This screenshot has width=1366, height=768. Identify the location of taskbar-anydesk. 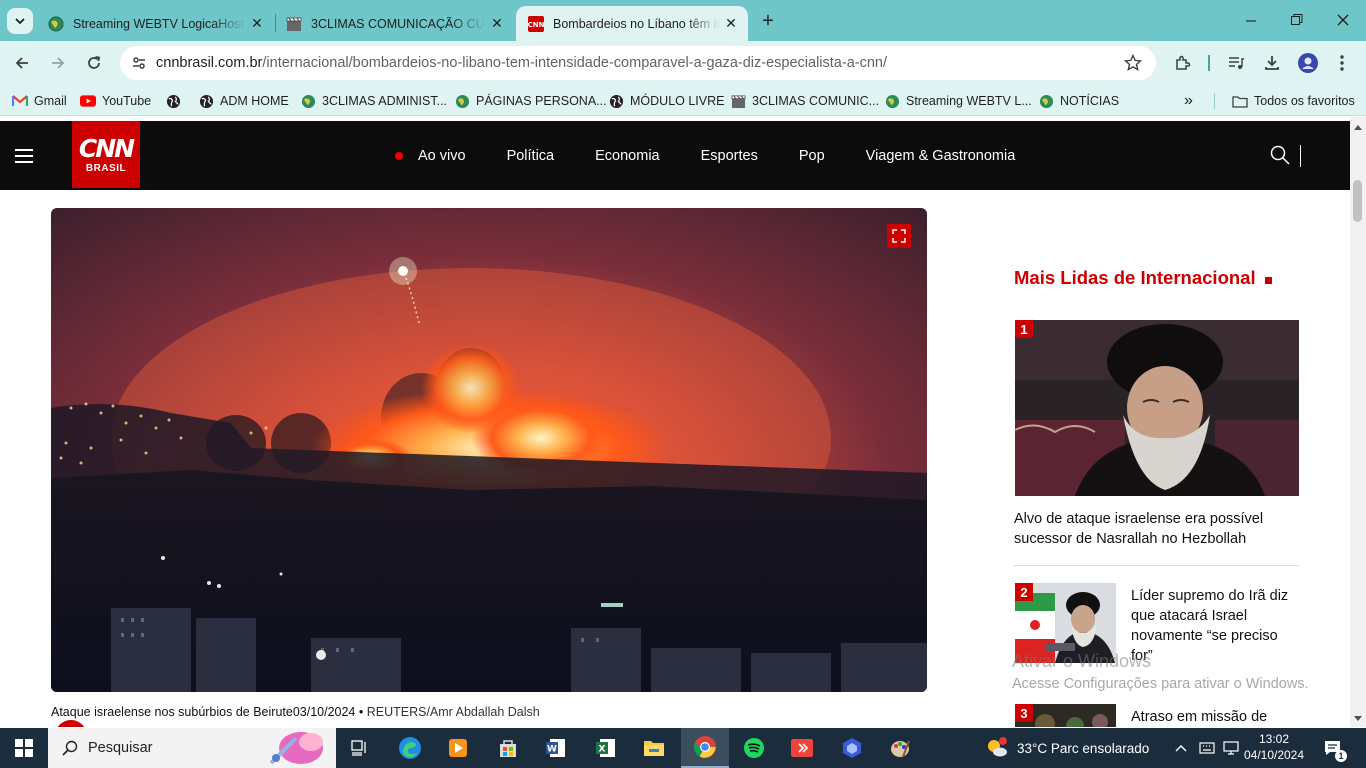
(802, 748).